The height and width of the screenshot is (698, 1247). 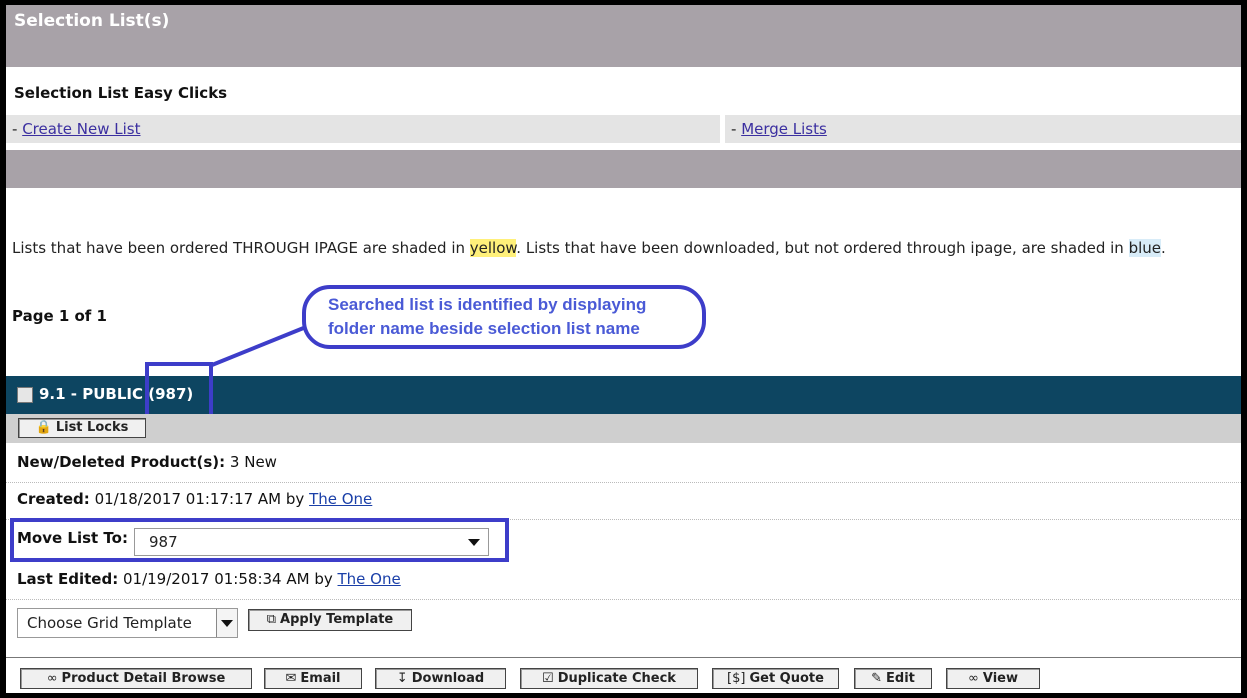 I want to click on new-deleted-value: 3 New, so click(x=253, y=462).